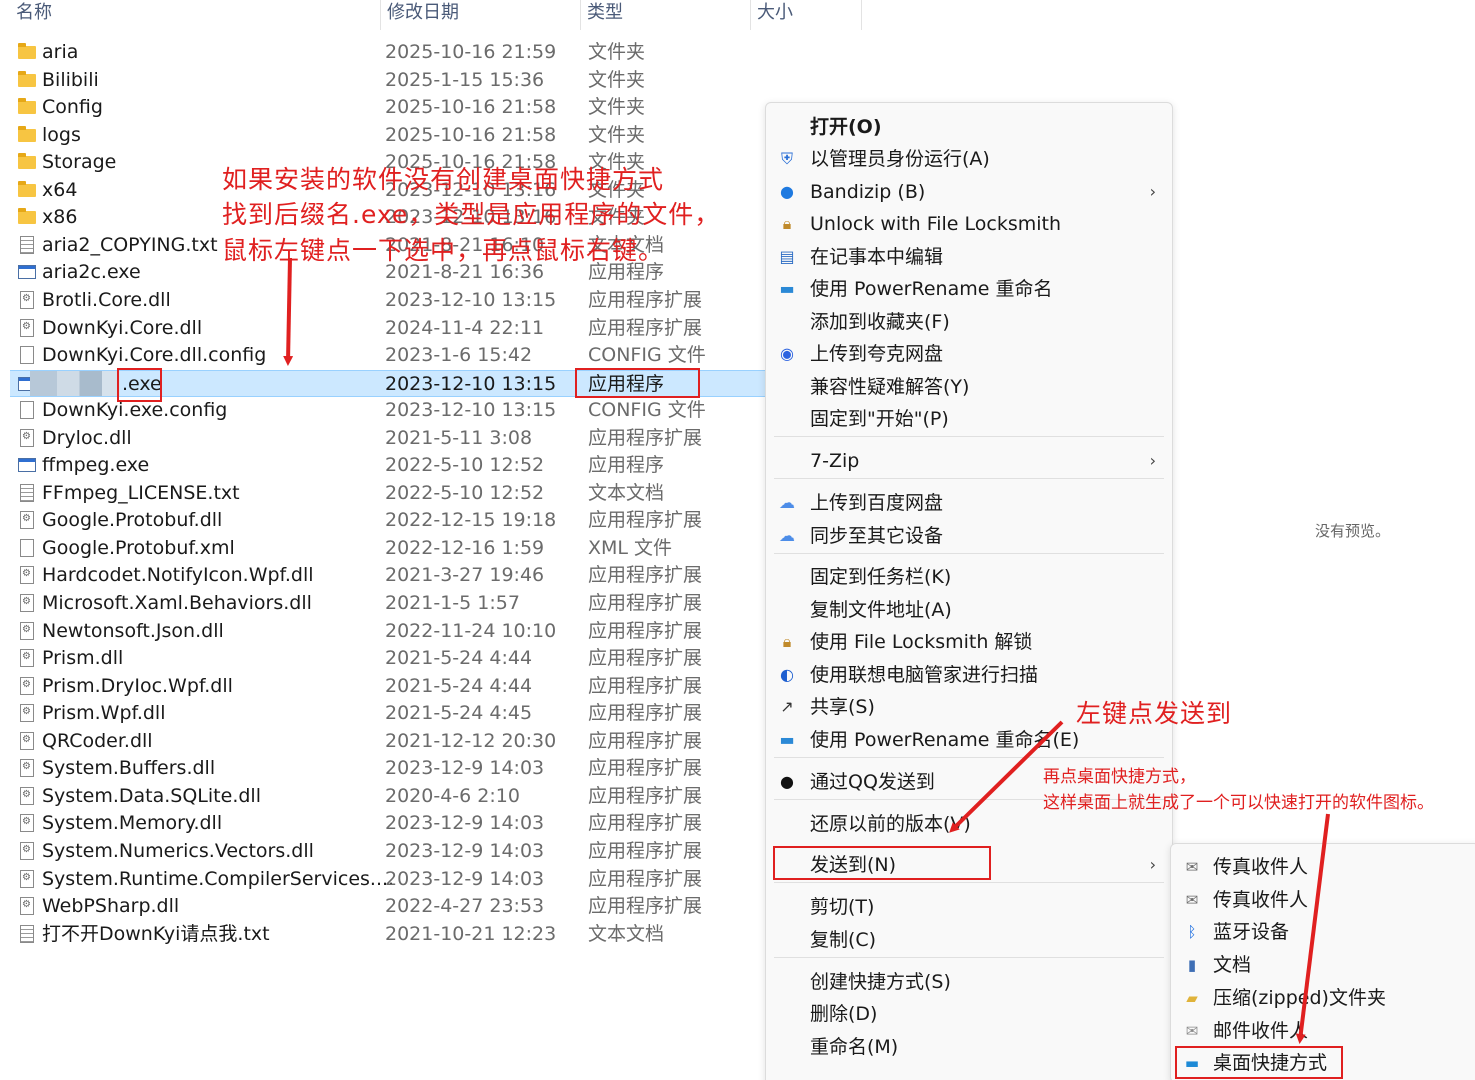  What do you see at coordinates (1312, 928) in the screenshot?
I see `arrow-to-desktop-shortcut` at bounding box center [1312, 928].